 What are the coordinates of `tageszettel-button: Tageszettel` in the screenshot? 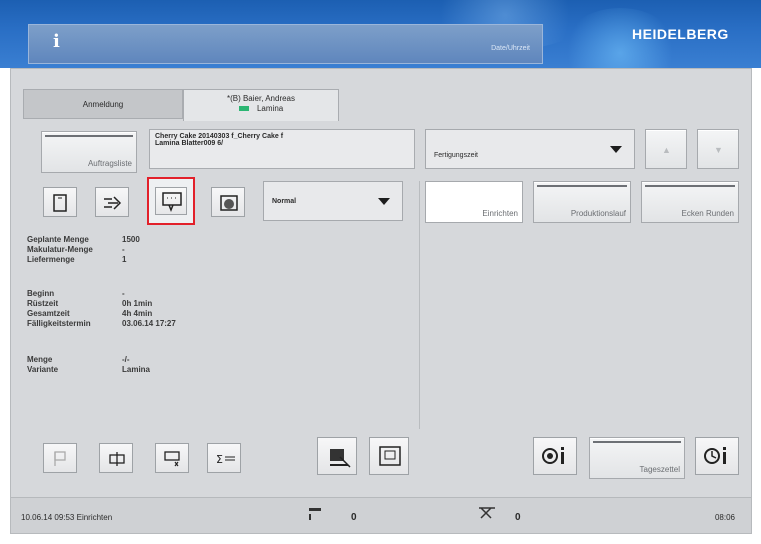 It's located at (637, 458).